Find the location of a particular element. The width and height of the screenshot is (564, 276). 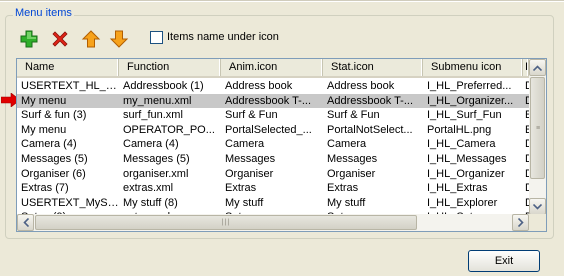

scroll-up-button is located at coordinates (537, 67).